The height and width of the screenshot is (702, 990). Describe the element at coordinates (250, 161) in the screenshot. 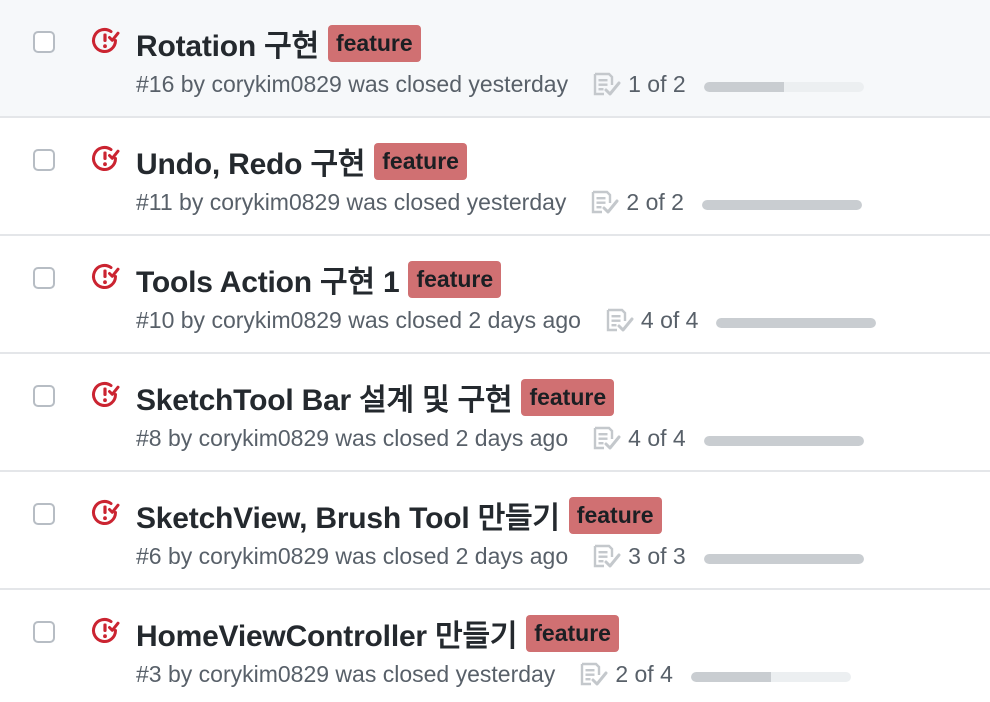

I see `issue-title: Undo, Redo 구현` at that location.